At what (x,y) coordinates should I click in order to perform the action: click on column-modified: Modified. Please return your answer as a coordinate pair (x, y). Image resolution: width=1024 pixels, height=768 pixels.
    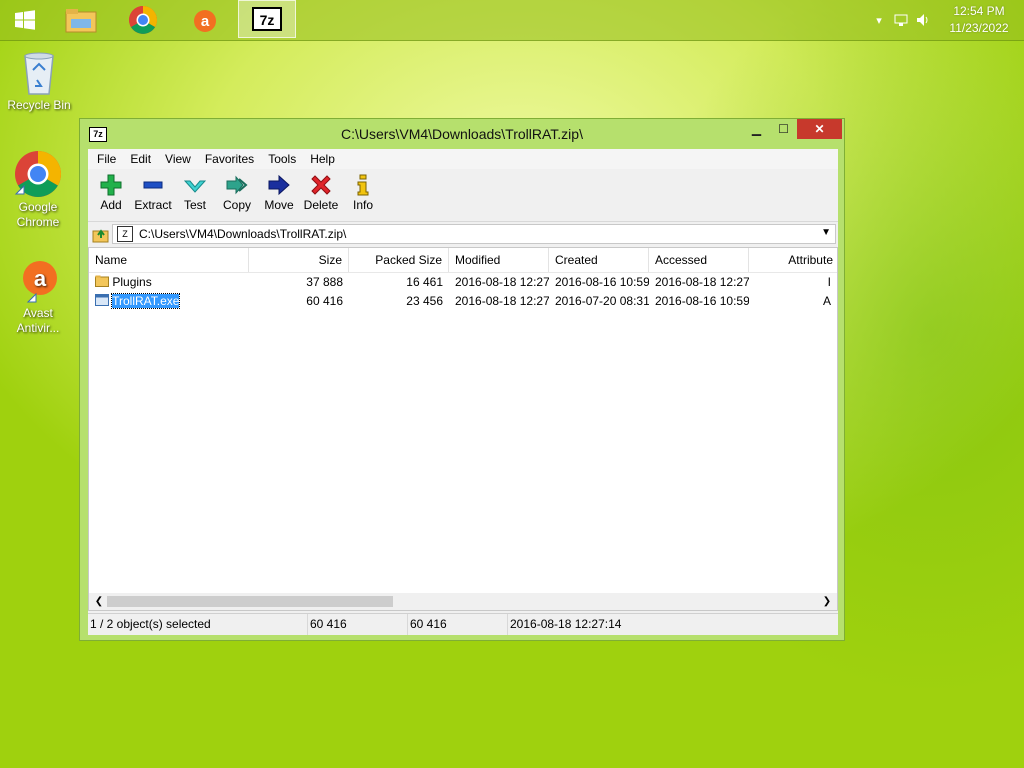
    Looking at the image, I should click on (499, 260).